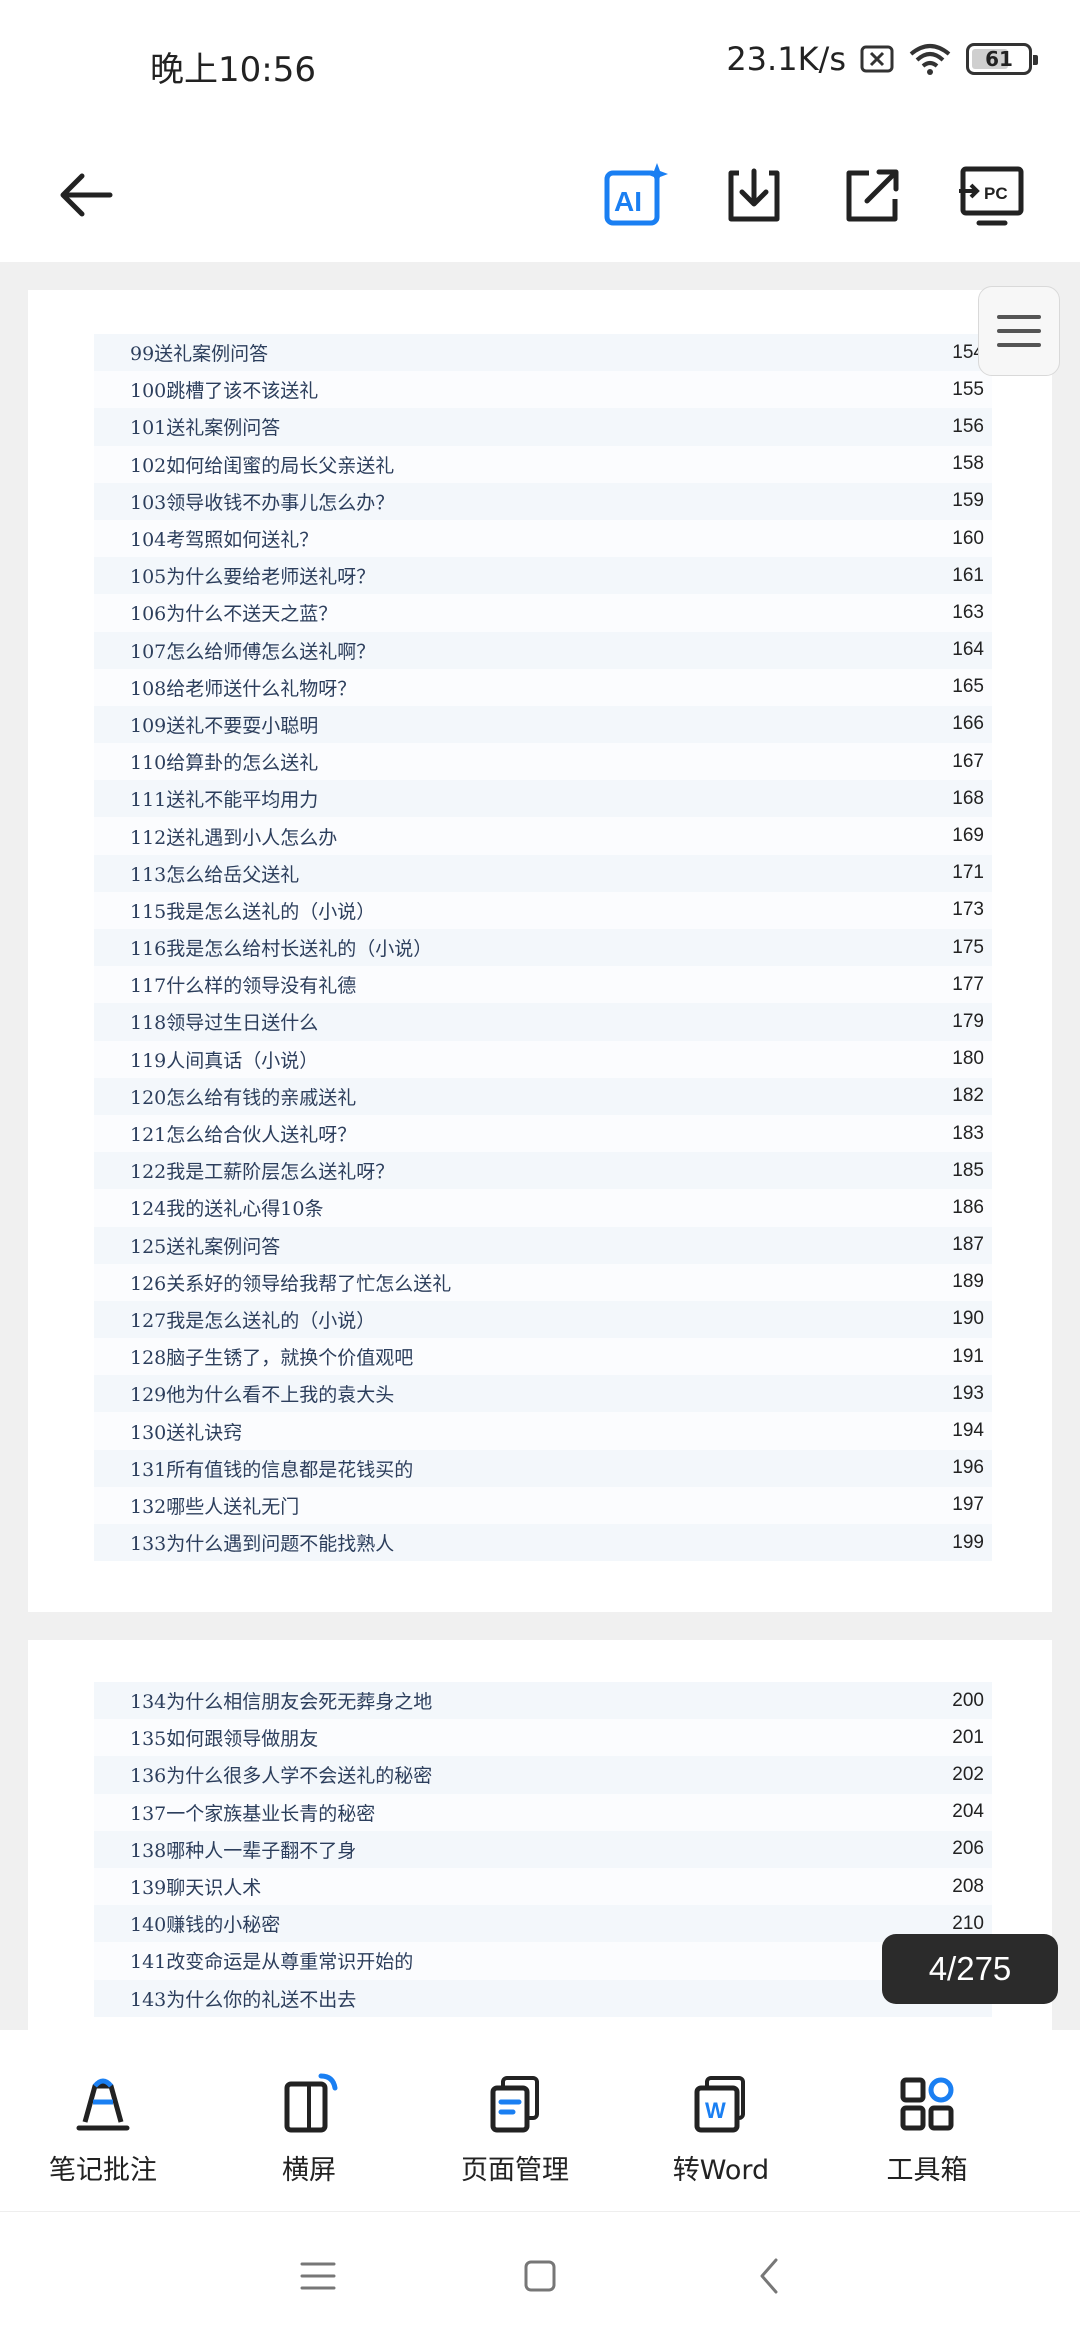 Image resolution: width=1080 pixels, height=2340 pixels. I want to click on menu-lines-icon, so click(318, 2276).